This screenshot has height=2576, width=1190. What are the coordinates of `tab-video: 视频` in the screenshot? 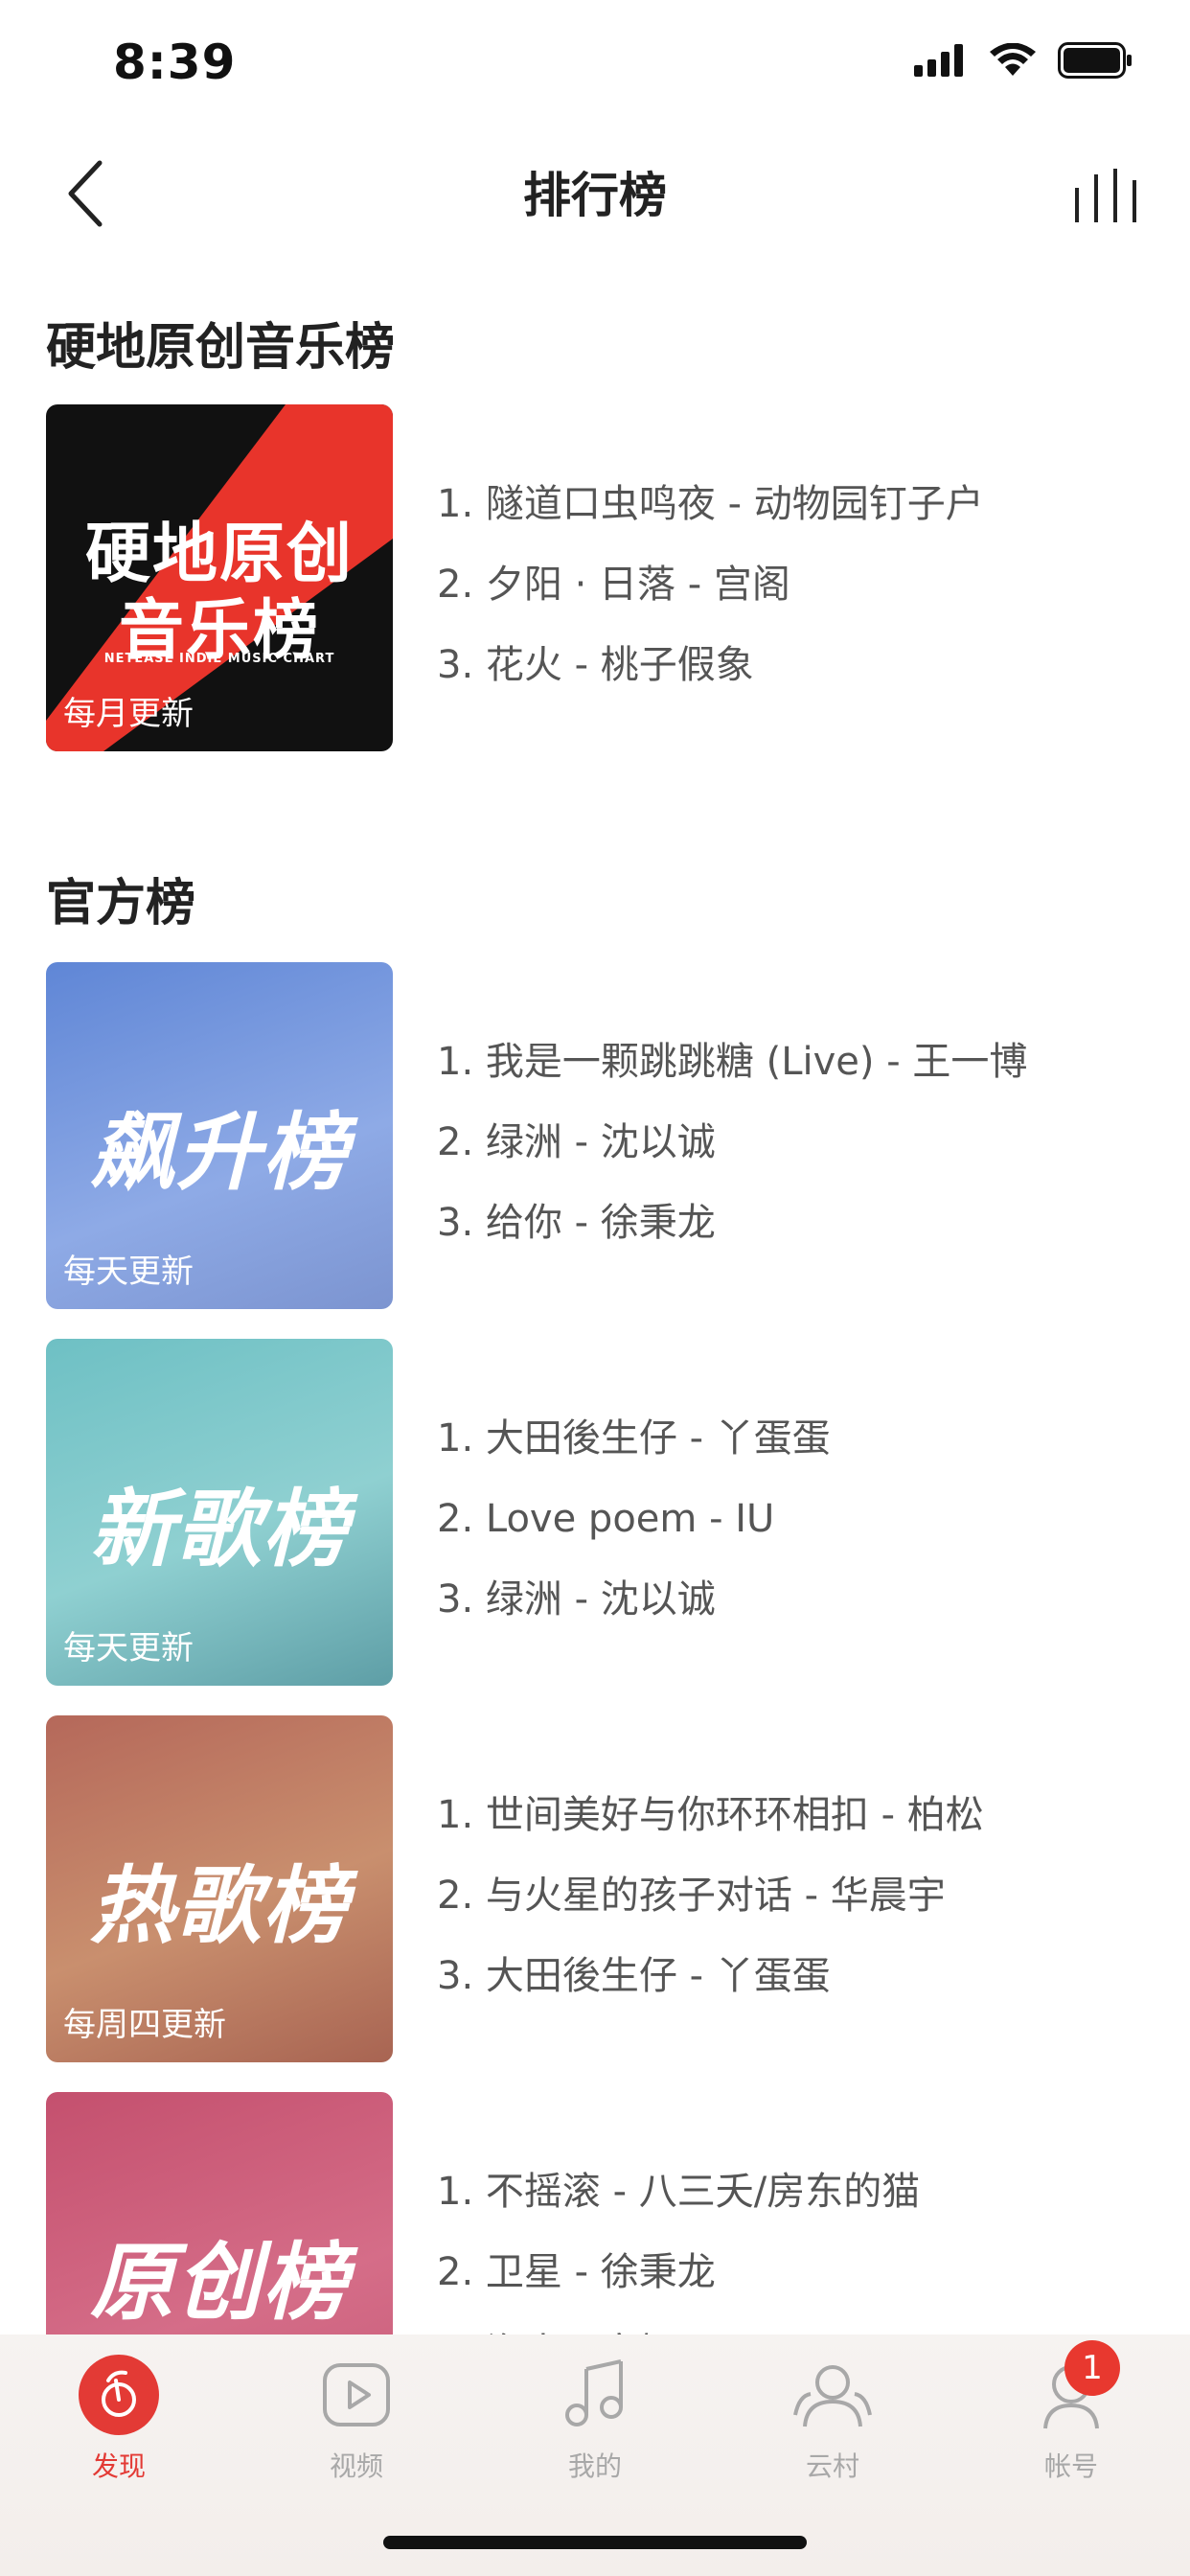 It's located at (357, 2418).